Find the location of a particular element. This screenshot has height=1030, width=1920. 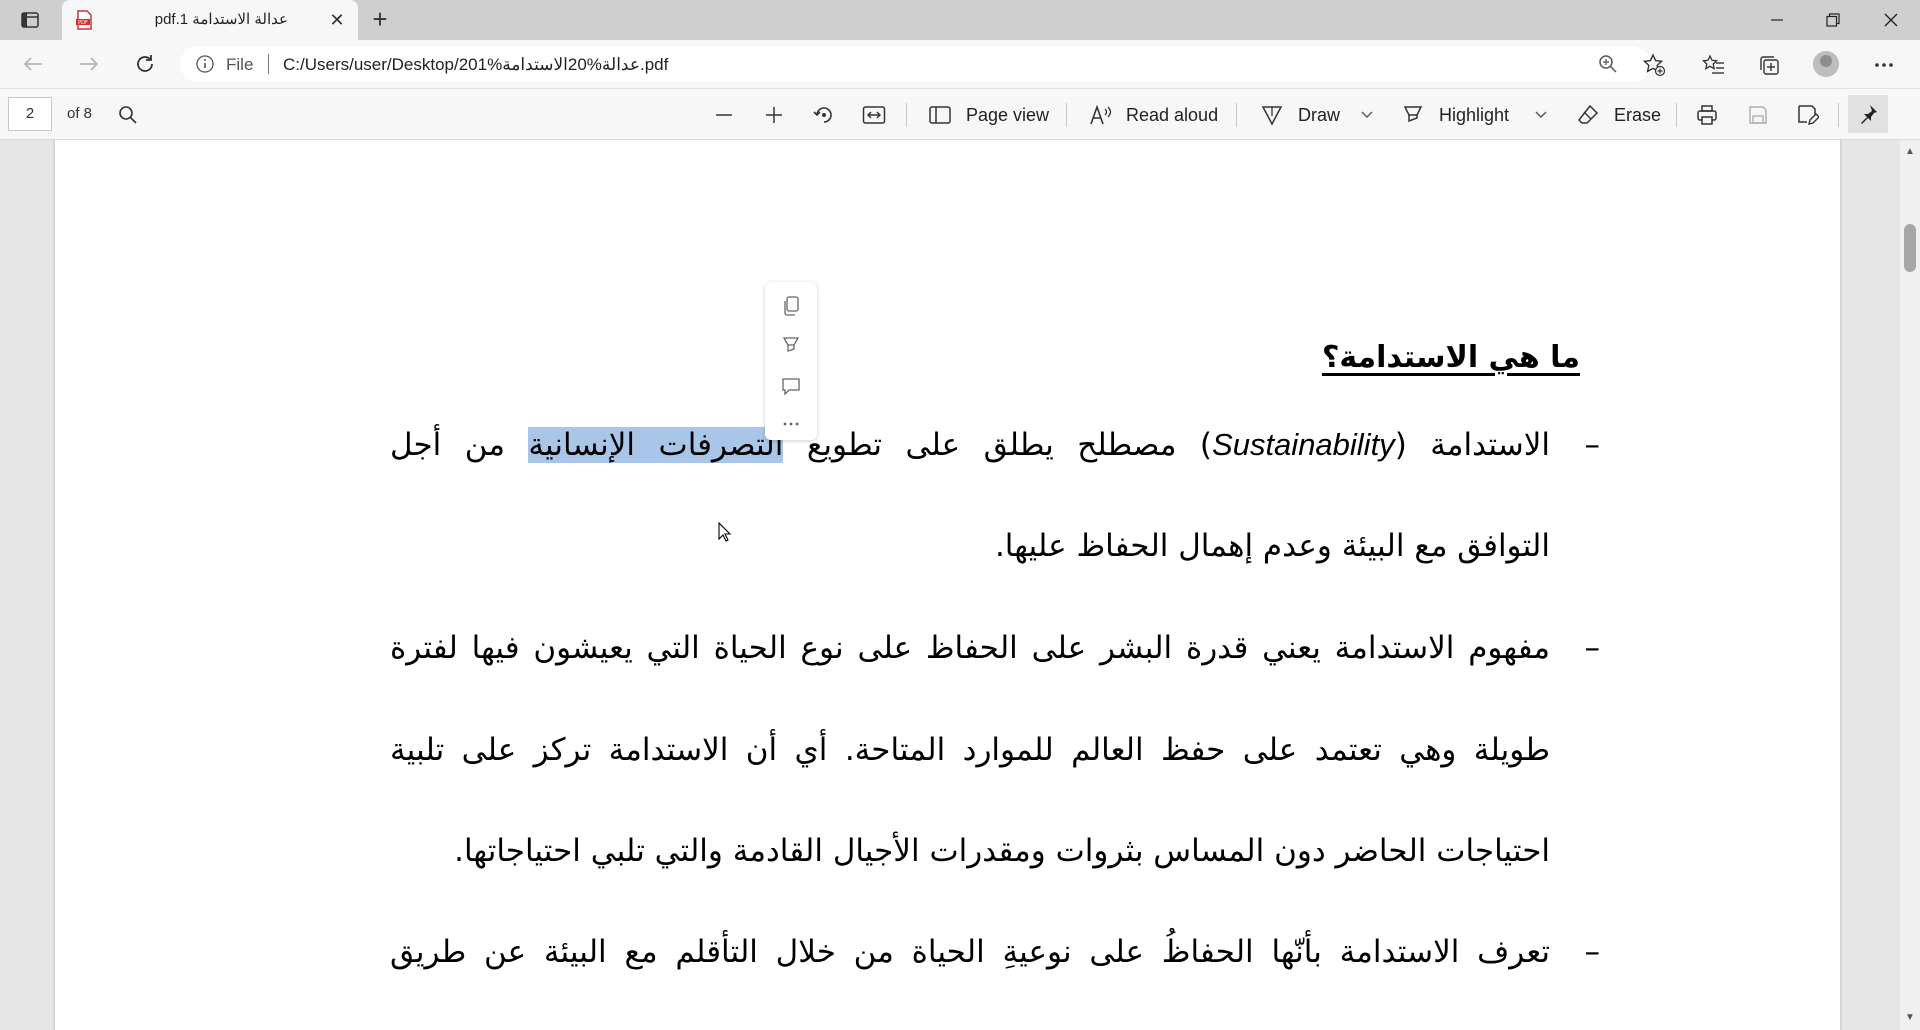

address-separator is located at coordinates (268, 64).